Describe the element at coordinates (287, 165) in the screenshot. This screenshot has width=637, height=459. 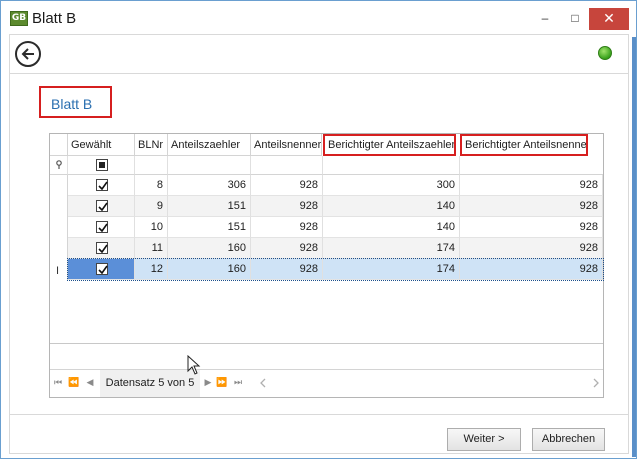
I see `filter-cell-anteilsnenner` at that location.